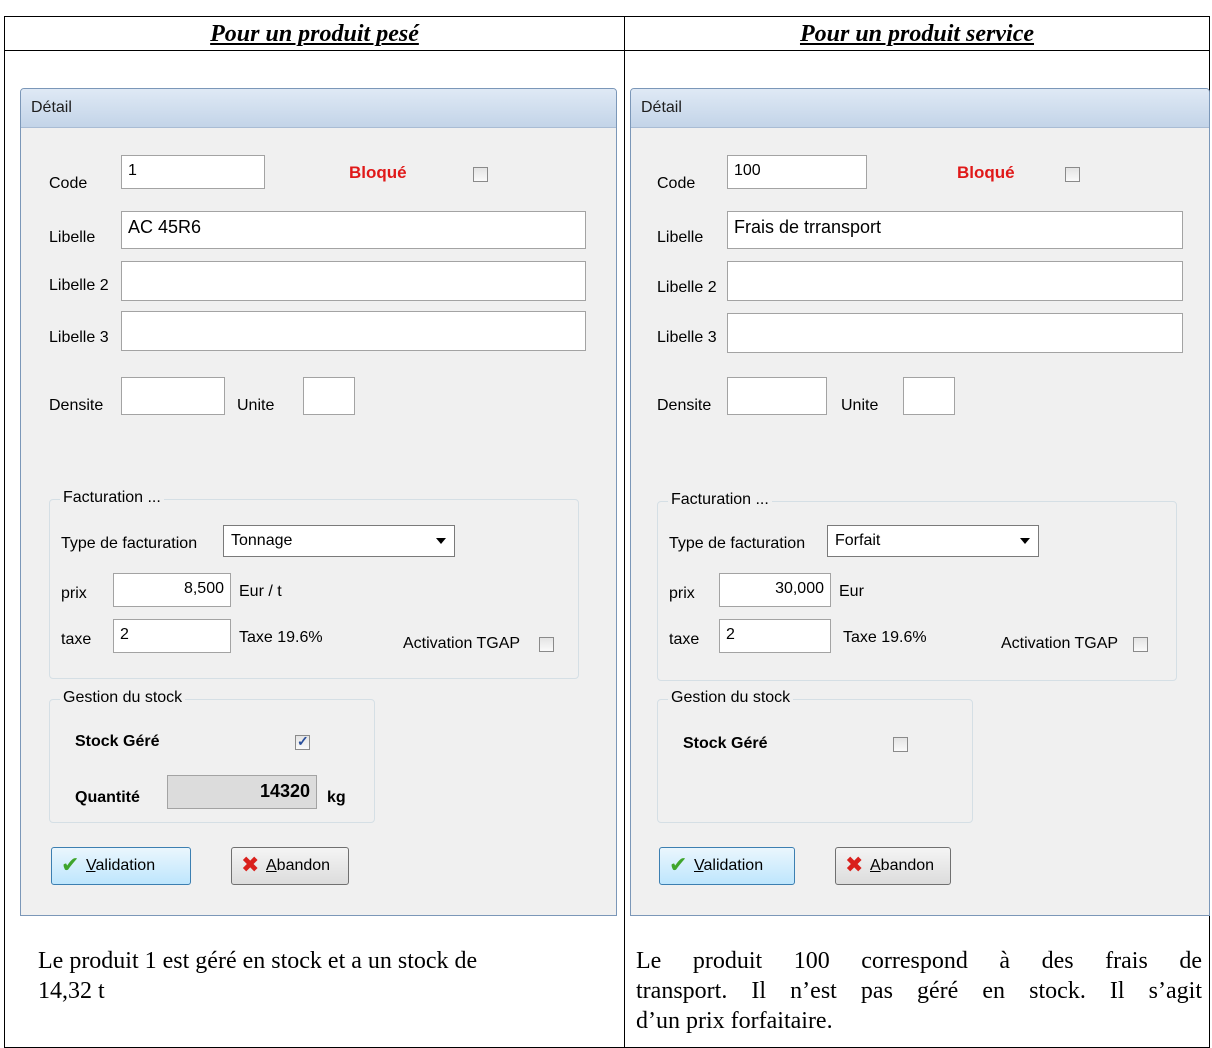  What do you see at coordinates (933, 541) in the screenshot?
I see `type-facturation-select: Forfait` at bounding box center [933, 541].